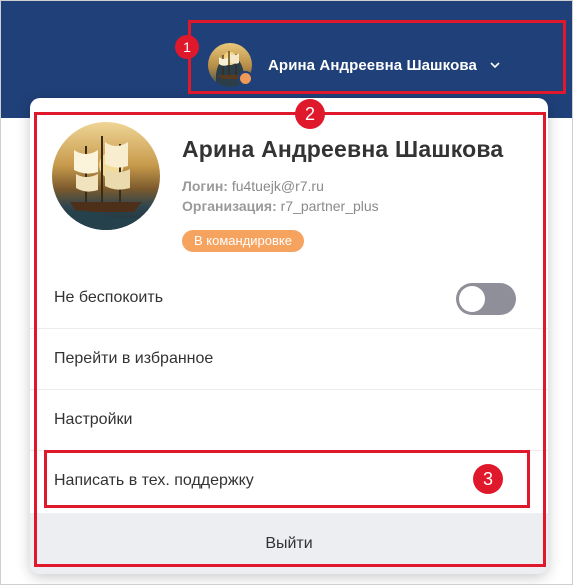 The height and width of the screenshot is (585, 573). Describe the element at coordinates (289, 358) in the screenshot. I see `menu-item-favorites: Перейти в избранное` at that location.